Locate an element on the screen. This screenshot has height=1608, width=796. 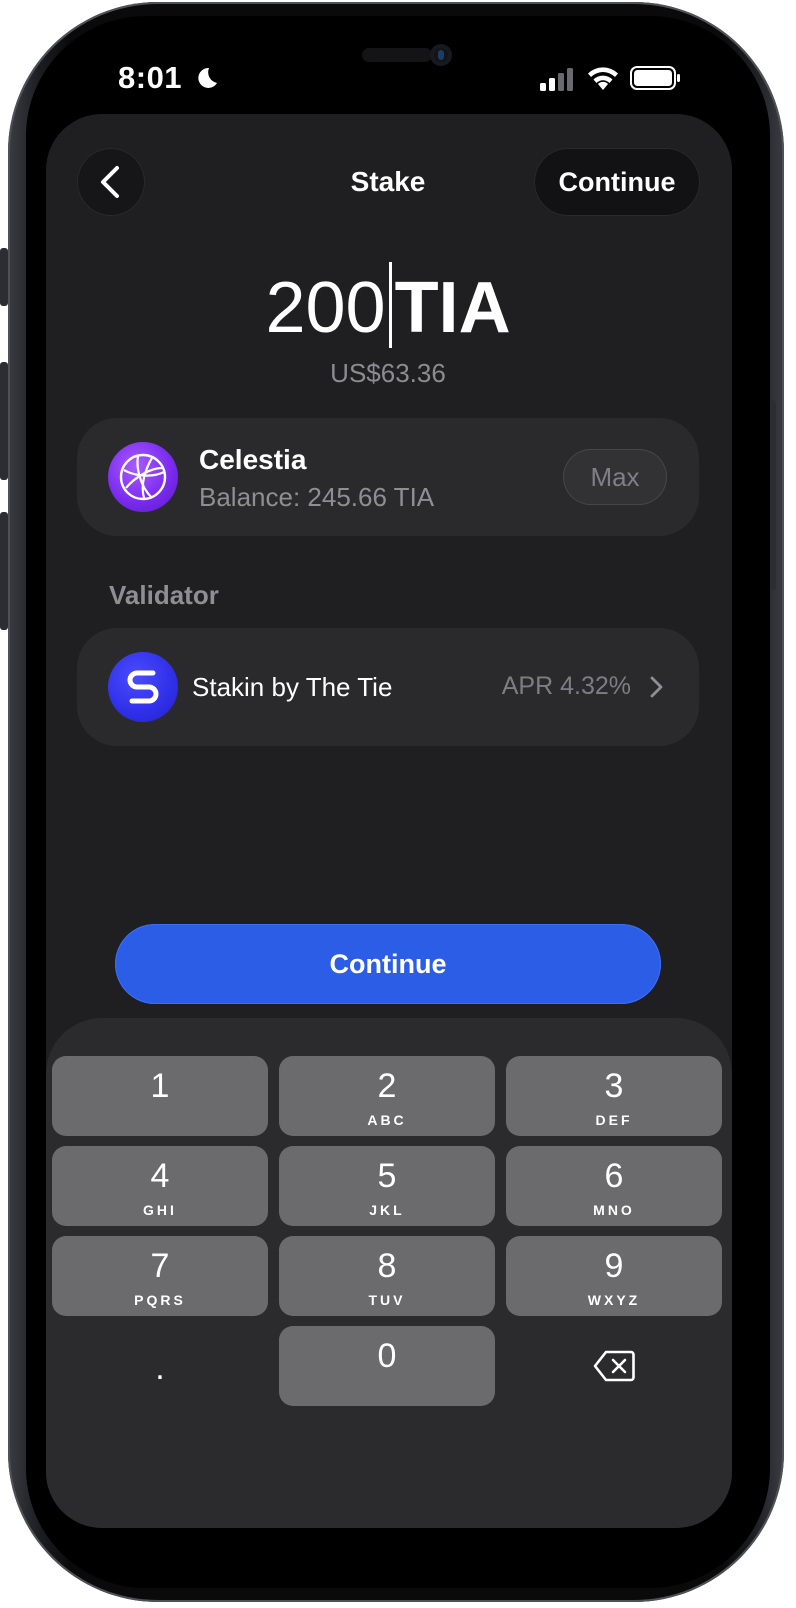
validator-row: Stakin by The Tie APR 4.32% is located at coordinates (388, 687).